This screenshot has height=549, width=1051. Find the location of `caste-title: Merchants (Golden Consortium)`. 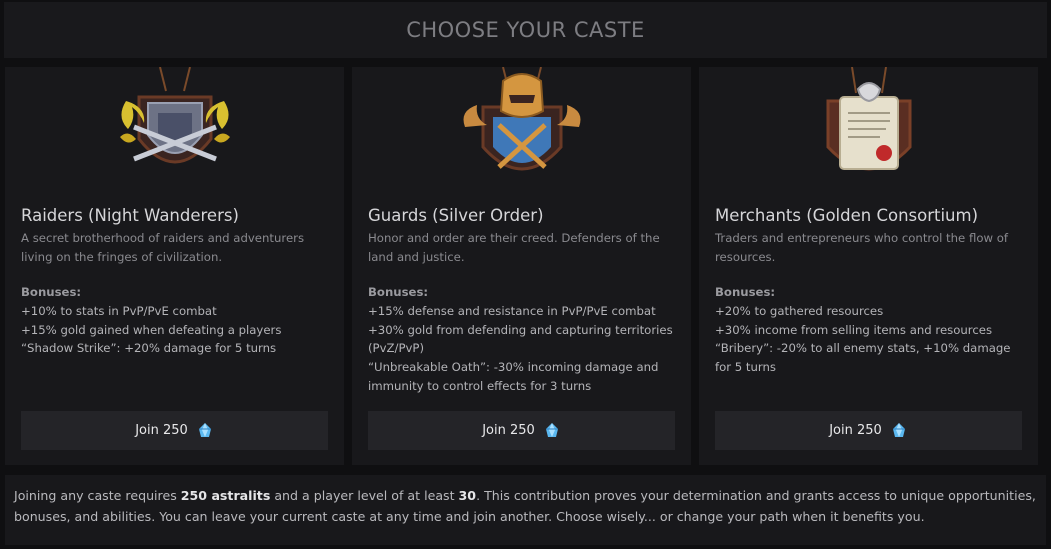

caste-title: Merchants (Golden Consortium) is located at coordinates (847, 215).